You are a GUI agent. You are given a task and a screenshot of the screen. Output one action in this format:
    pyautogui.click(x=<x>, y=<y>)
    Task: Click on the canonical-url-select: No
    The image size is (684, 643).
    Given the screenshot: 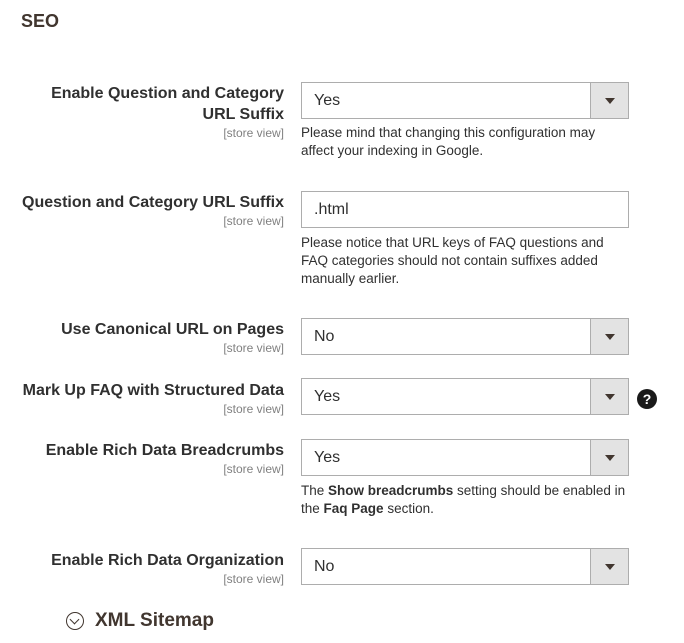 What is the action you would take?
    pyautogui.click(x=465, y=336)
    